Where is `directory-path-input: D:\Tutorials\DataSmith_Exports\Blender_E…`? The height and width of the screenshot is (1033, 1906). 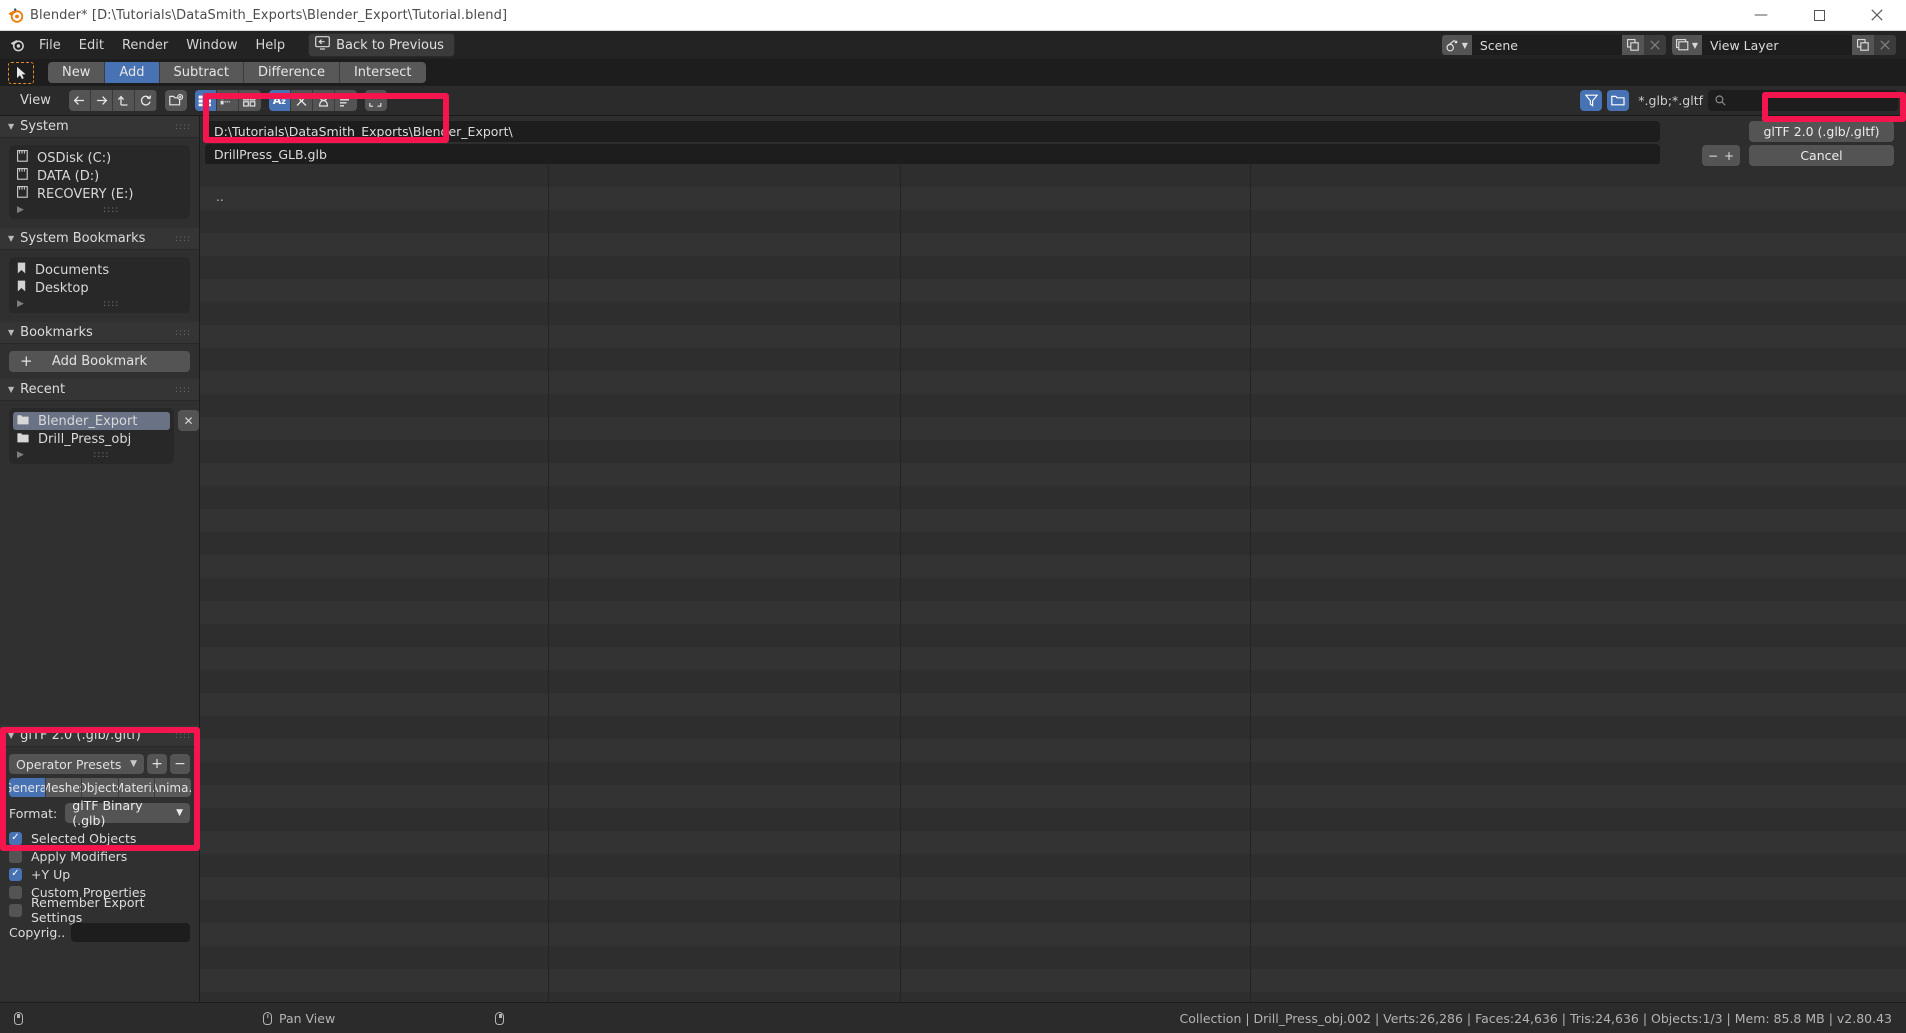 directory-path-input: D:\Tutorials\DataSmith_Exports\Blender_E… is located at coordinates (932, 131).